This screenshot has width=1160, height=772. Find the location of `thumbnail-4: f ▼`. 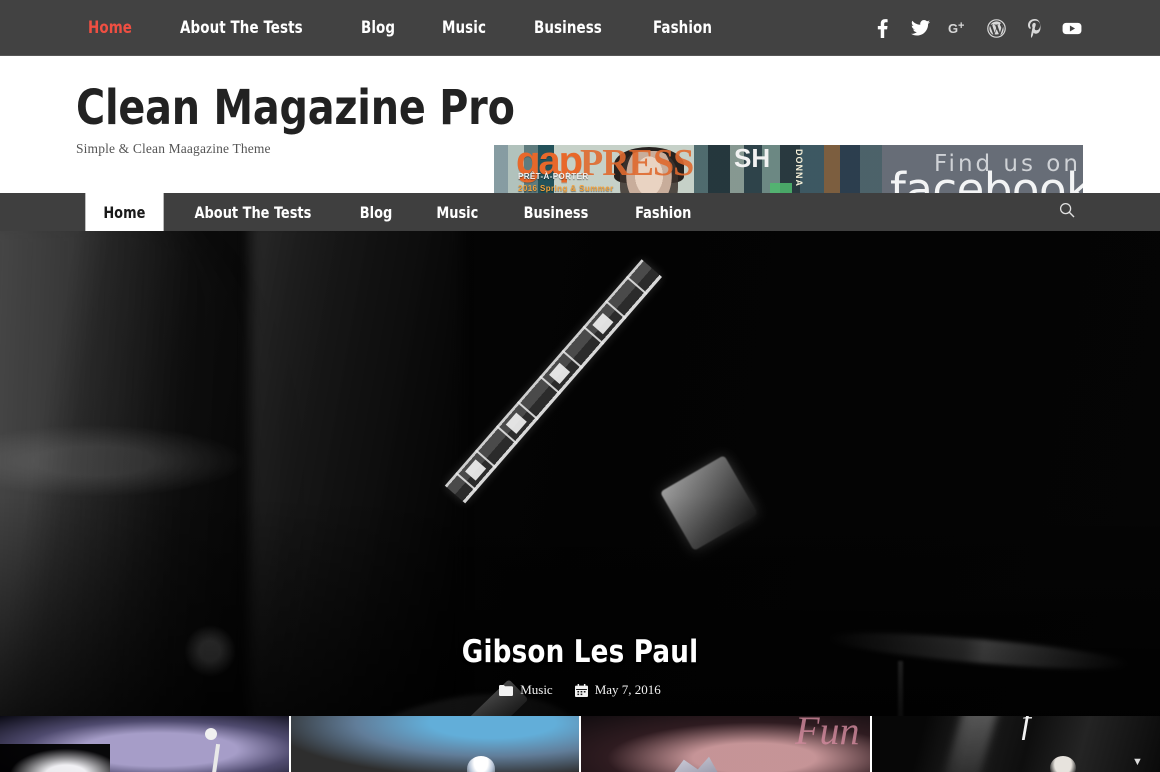

thumbnail-4: f ▼ is located at coordinates (1015, 744).